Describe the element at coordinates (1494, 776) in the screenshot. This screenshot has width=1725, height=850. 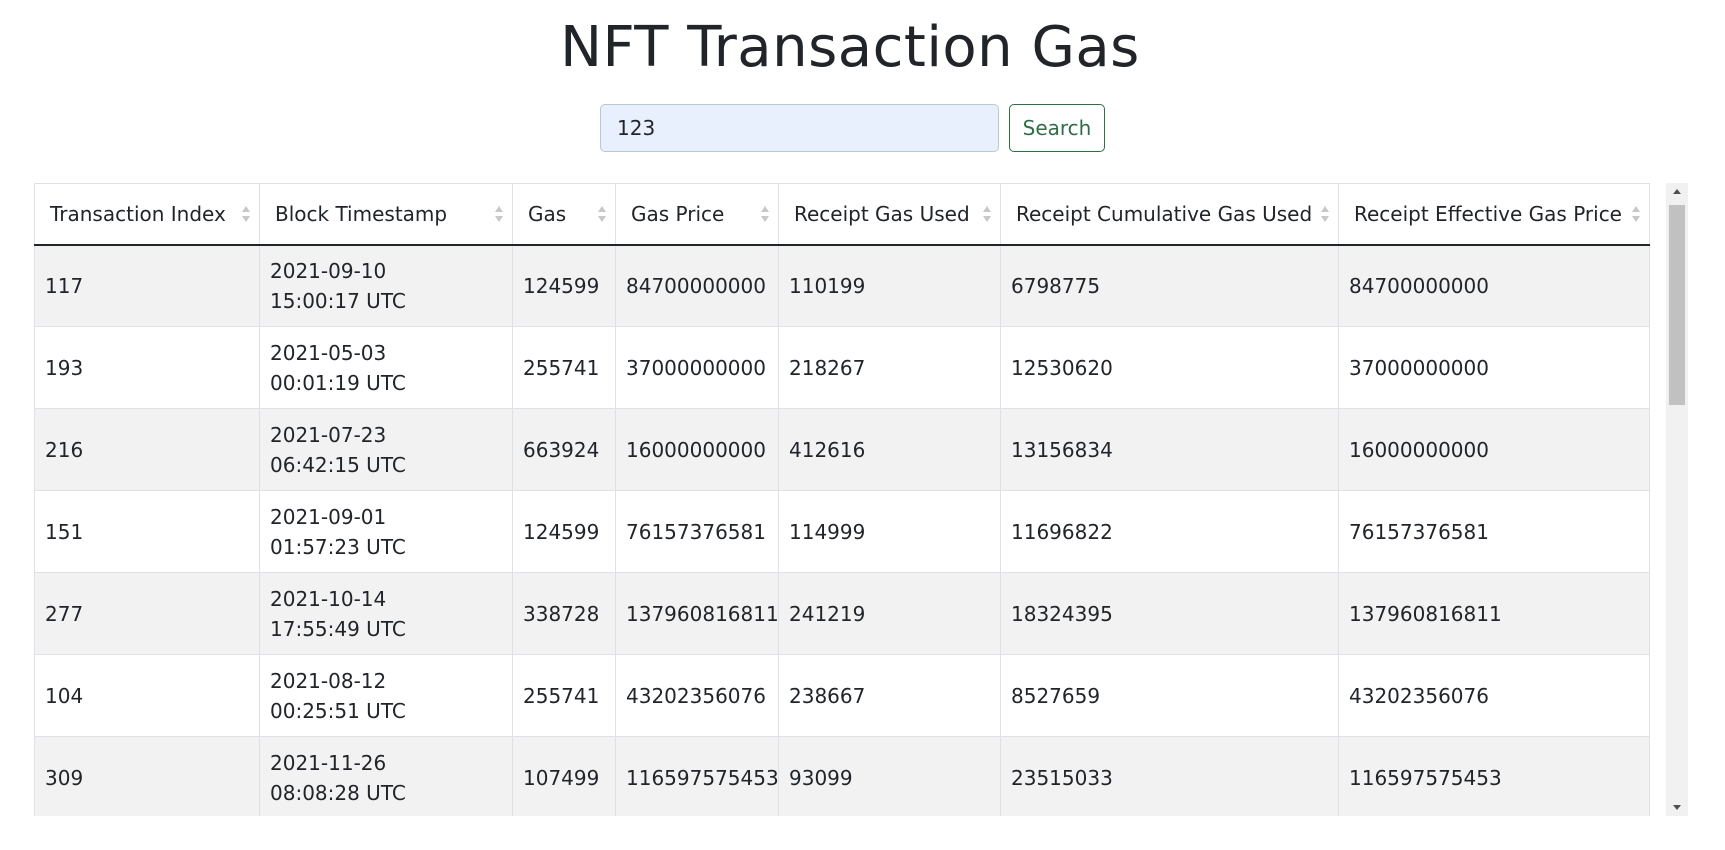
I see `cell-receipt-effective-gas-price: 116597575453` at that location.